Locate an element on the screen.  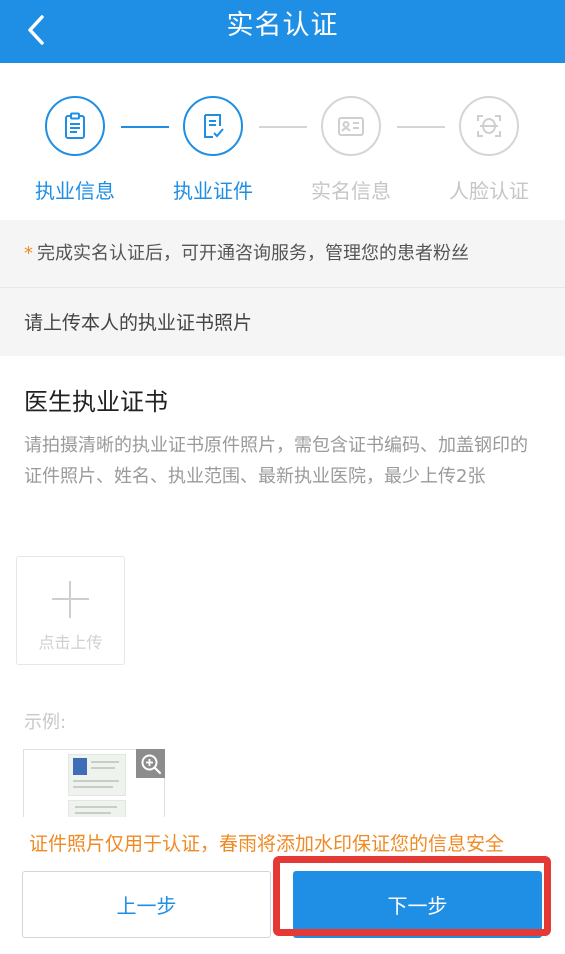
portrait-photo is located at coordinates (80, 766).